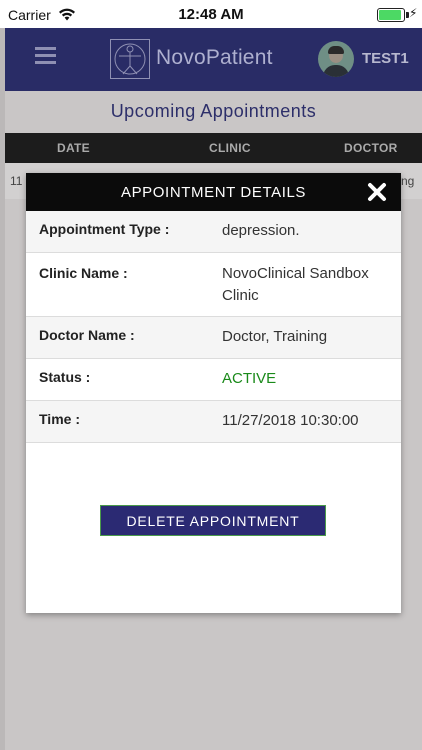  What do you see at coordinates (249, 378) in the screenshot?
I see `status-badge: ACTIVE` at bounding box center [249, 378].